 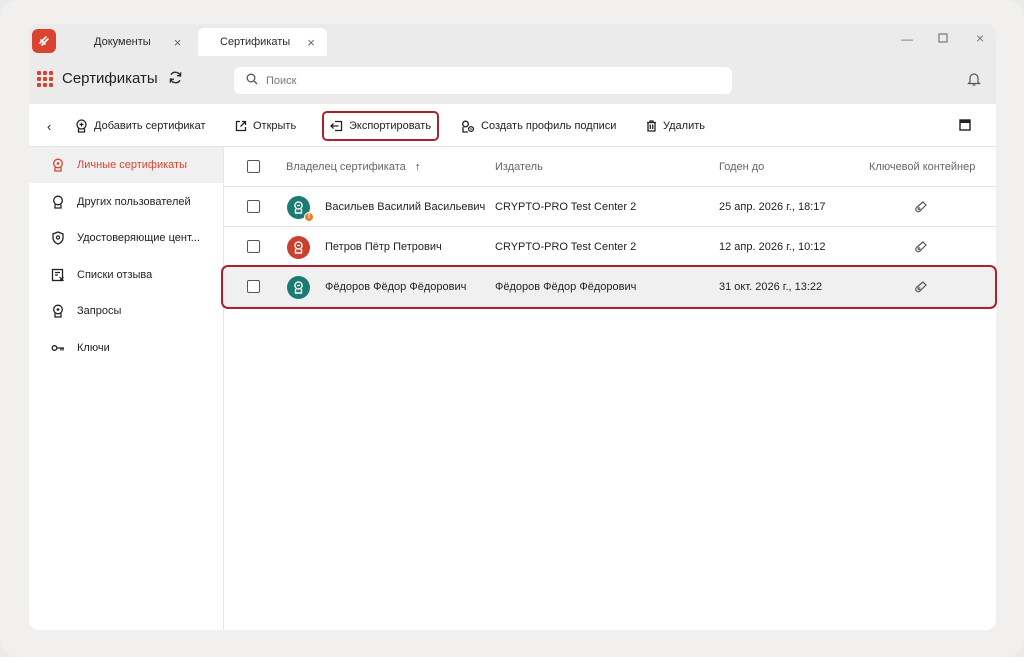 I want to click on export-label: Экспортировать, so click(x=390, y=126).